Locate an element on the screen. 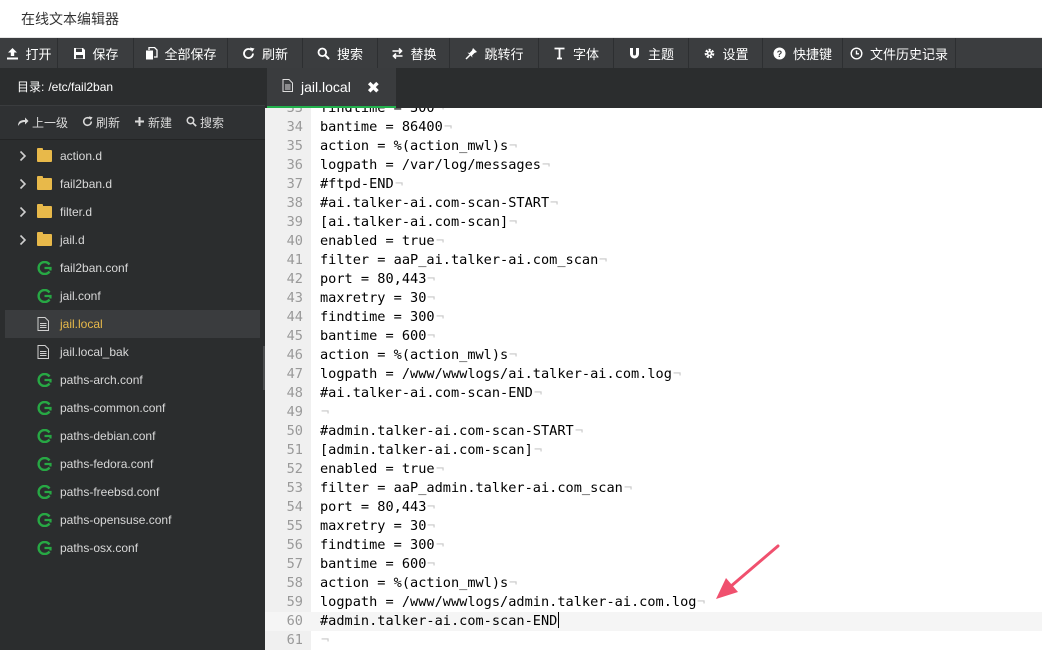  code-line: 48 #ai.talker-ai.com-scan-END ¬ is located at coordinates (653, 393).